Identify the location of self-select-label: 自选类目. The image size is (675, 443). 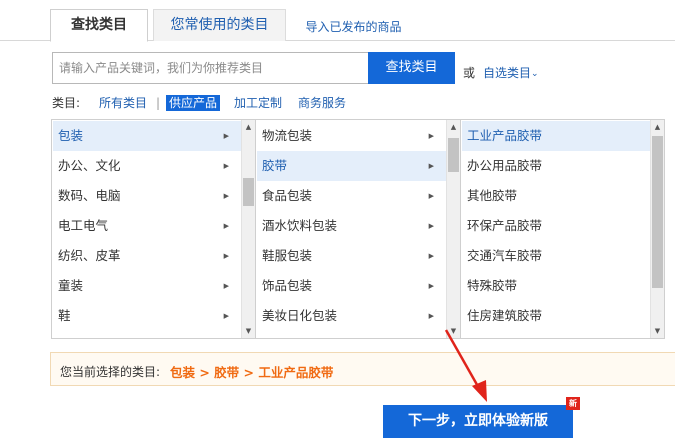
(507, 73).